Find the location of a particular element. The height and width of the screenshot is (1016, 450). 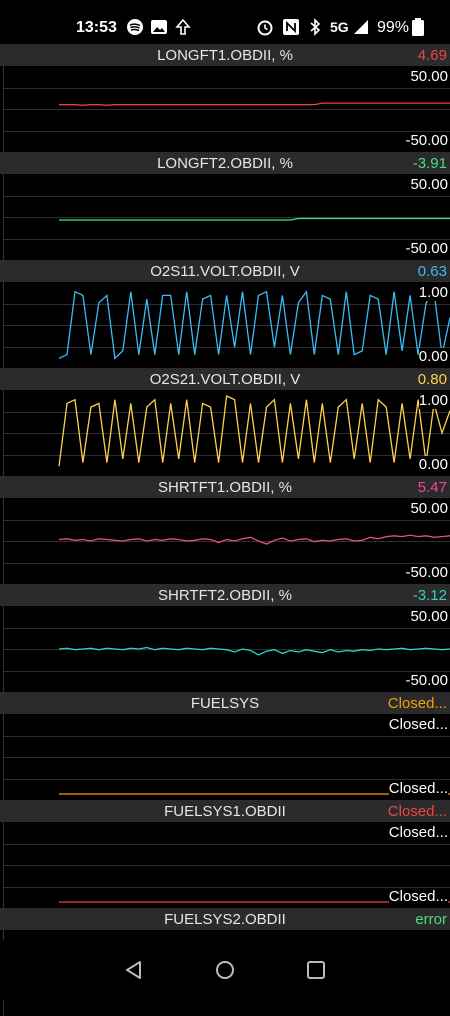

gauge-panel-longft1: LONGFT1.OBDII, % 4.69 50.00 -50.00 is located at coordinates (225, 98).